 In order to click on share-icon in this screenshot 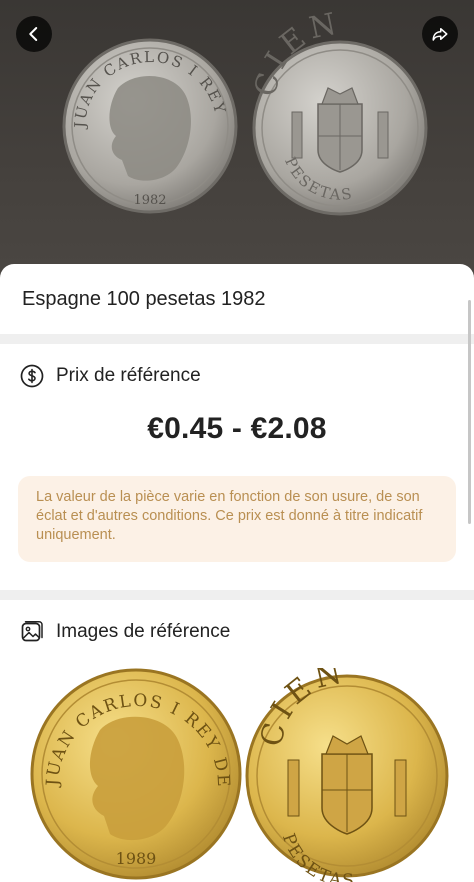, I will do `click(440, 34)`.